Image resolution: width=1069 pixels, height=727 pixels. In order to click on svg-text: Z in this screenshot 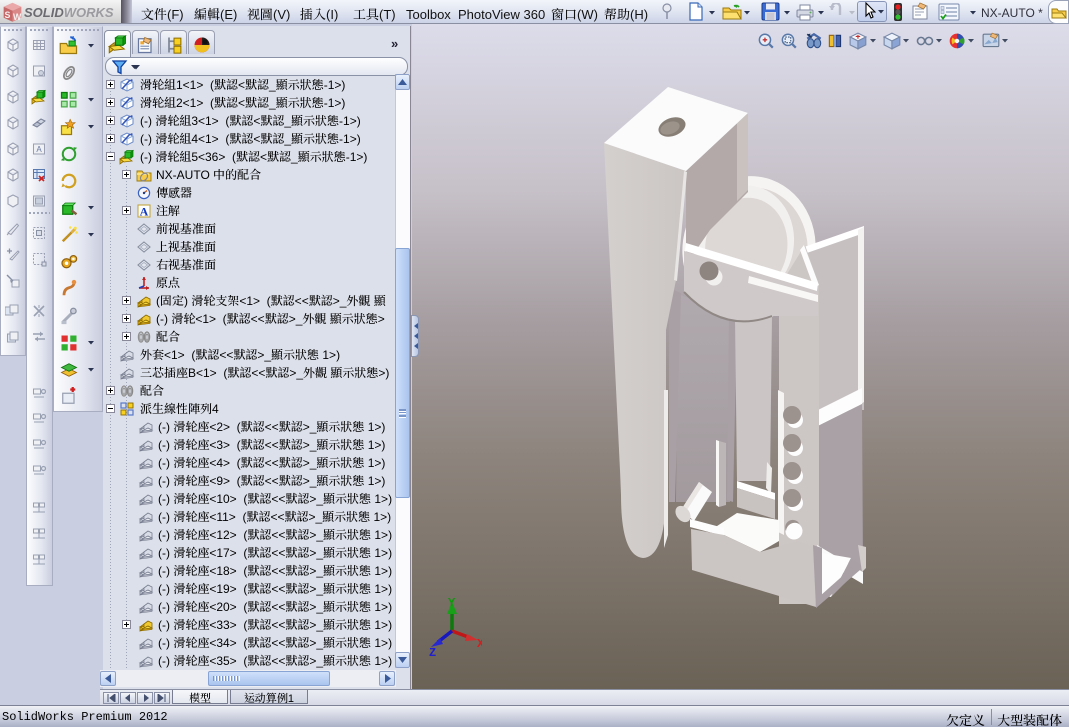, I will do `click(432, 653)`.